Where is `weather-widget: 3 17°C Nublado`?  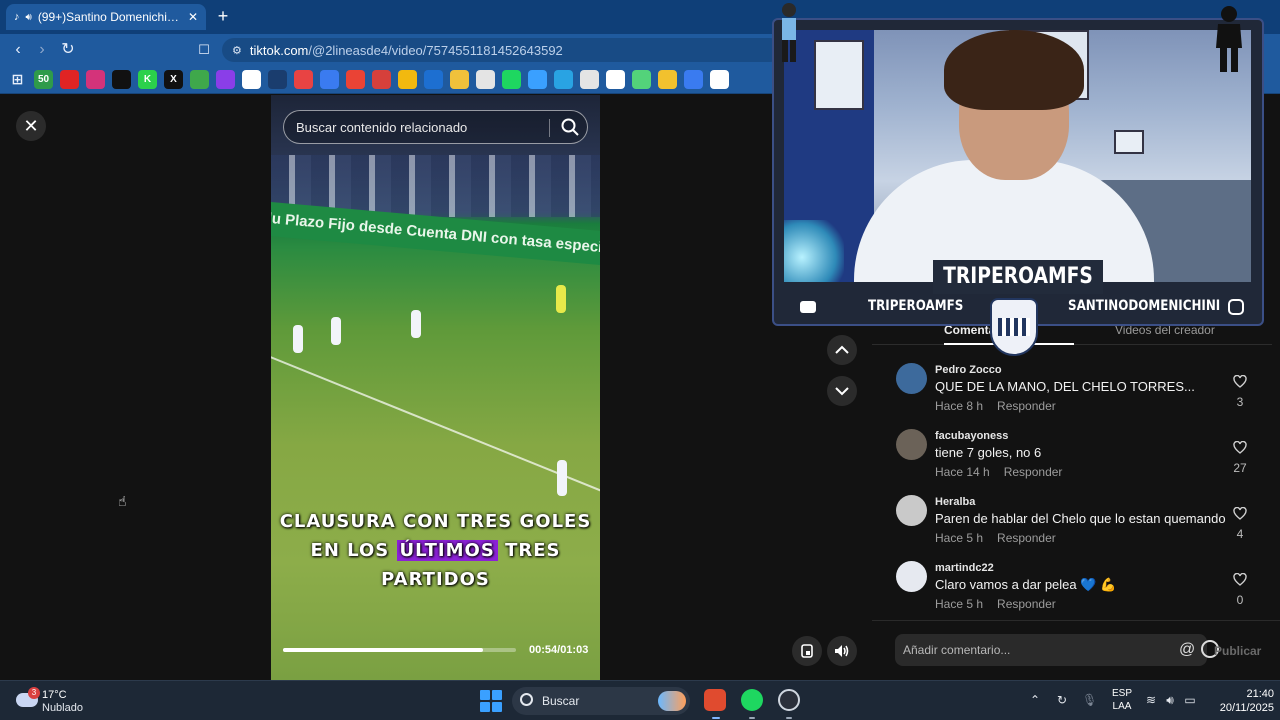 weather-widget: 3 17°C Nublado is located at coordinates (69, 702).